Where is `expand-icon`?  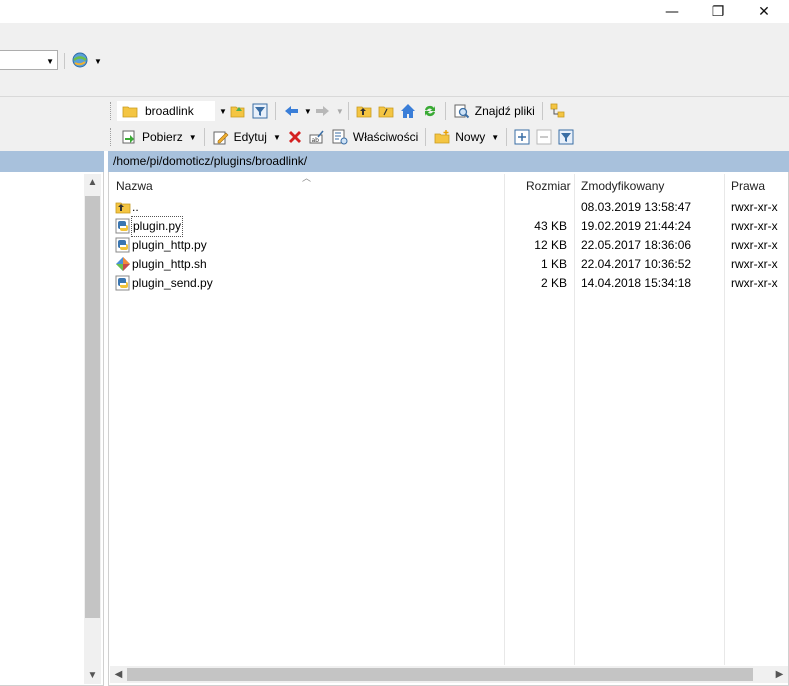 expand-icon is located at coordinates (522, 137).